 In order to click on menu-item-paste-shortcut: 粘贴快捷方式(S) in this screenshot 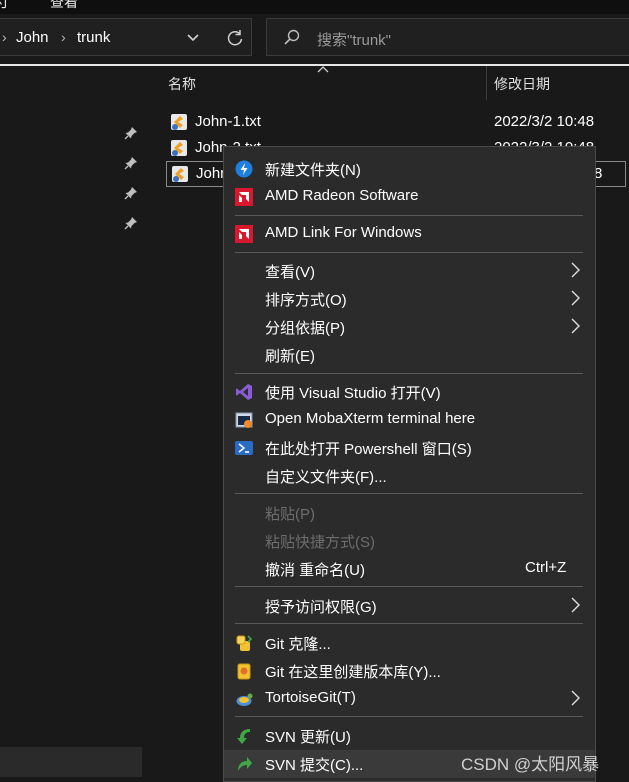, I will do `click(409, 541)`.